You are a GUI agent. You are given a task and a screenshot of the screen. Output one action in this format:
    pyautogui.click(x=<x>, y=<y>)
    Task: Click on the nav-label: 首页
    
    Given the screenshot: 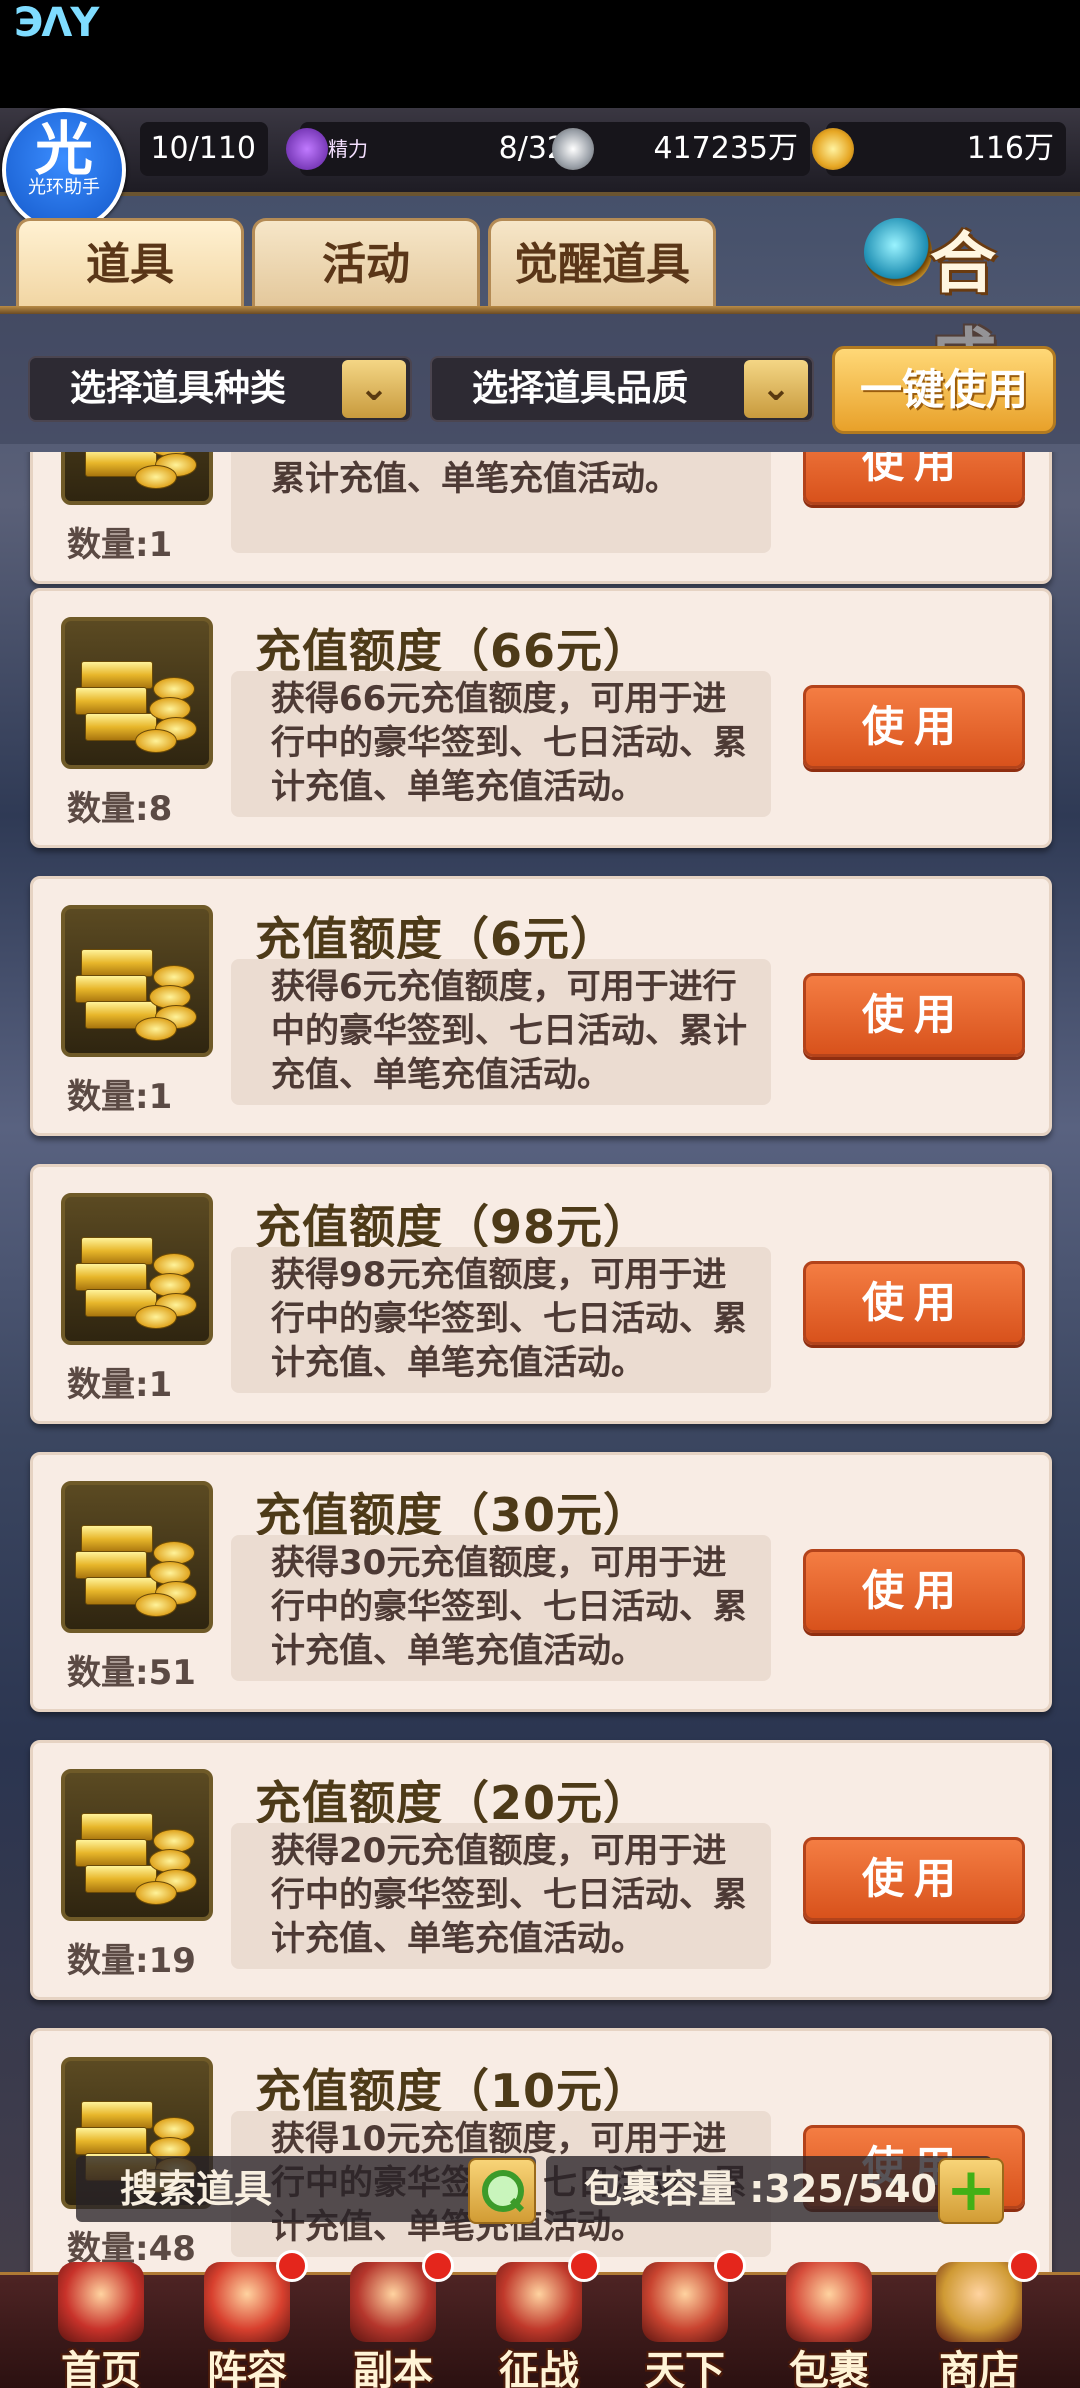 What is the action you would take?
    pyautogui.click(x=101, y=2368)
    